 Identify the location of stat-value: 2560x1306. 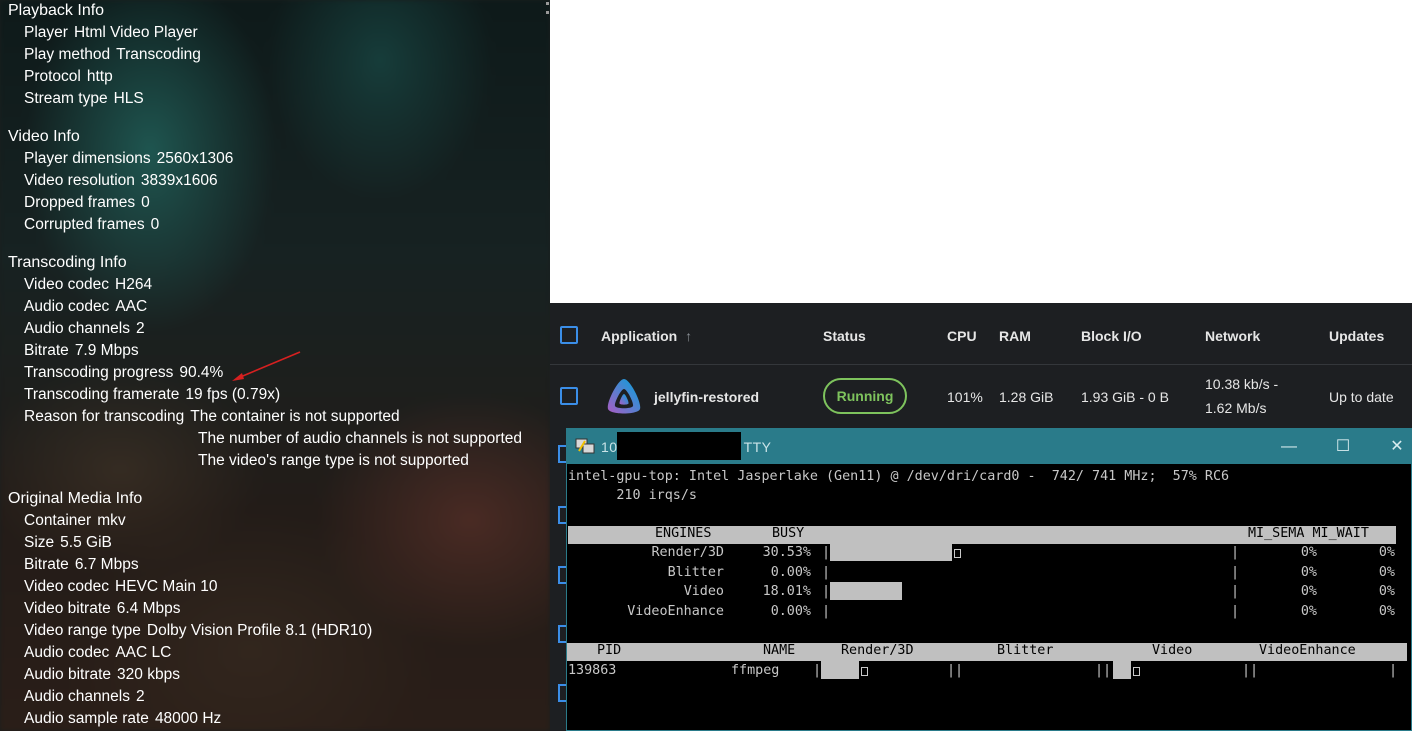
(195, 158).